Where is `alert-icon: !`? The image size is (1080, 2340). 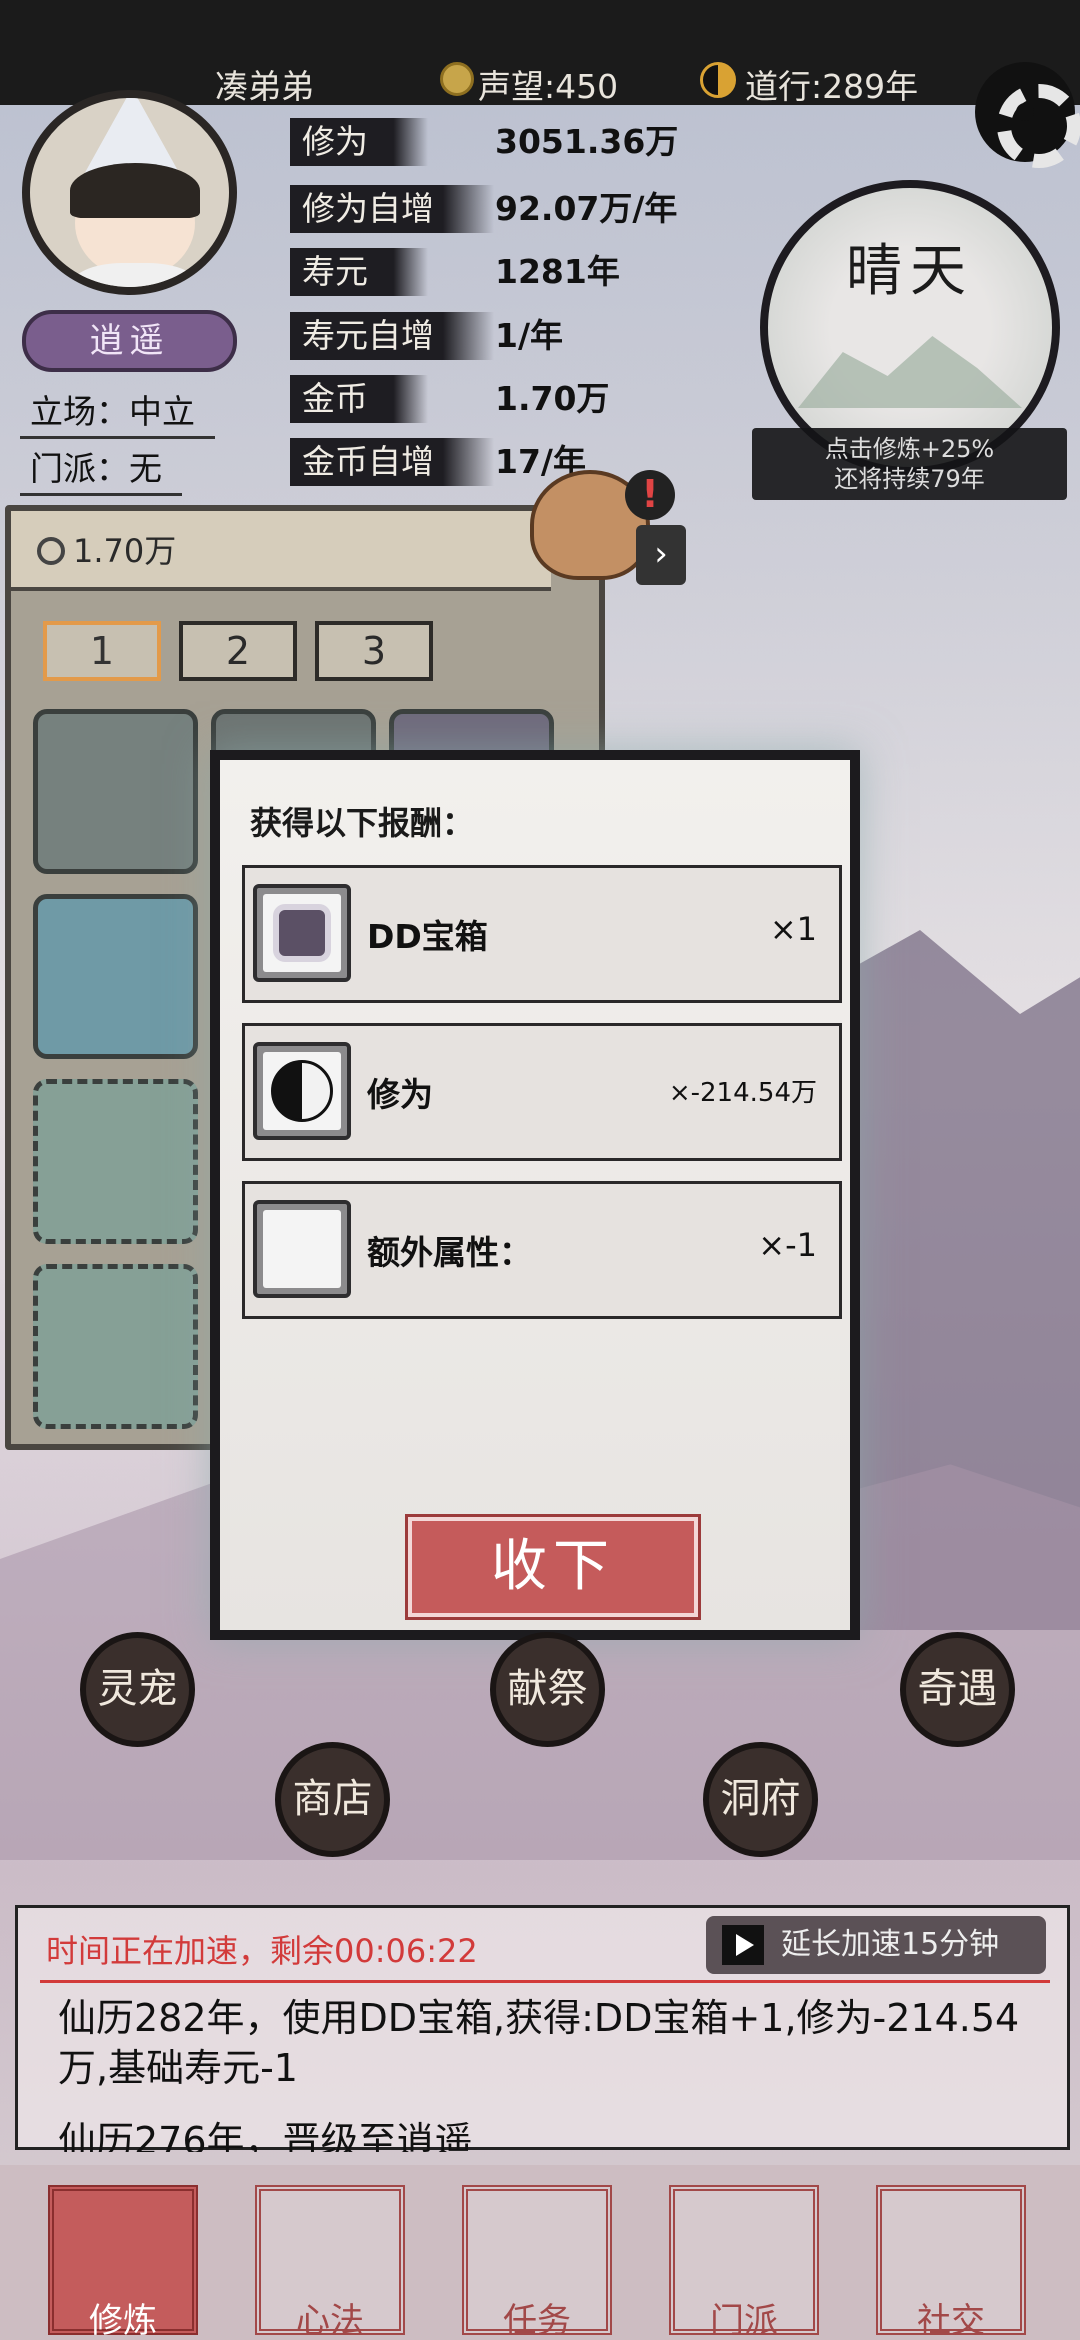
alert-icon: ! is located at coordinates (650, 495).